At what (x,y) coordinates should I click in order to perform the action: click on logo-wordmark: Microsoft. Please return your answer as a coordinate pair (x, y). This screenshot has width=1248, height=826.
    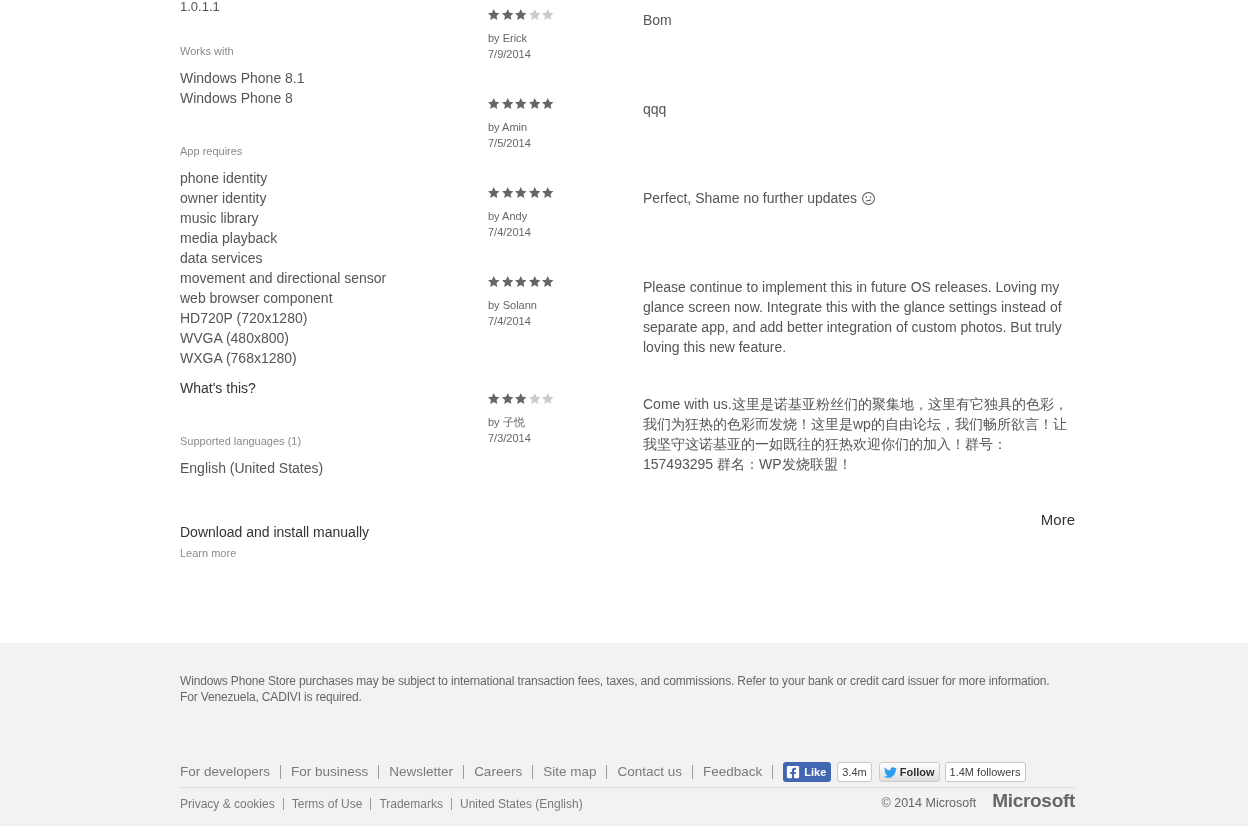
    Looking at the image, I should click on (1033, 800).